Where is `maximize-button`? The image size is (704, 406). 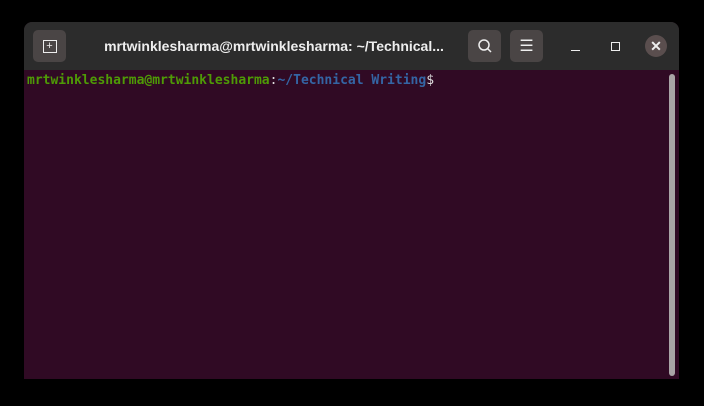 maximize-button is located at coordinates (615, 46).